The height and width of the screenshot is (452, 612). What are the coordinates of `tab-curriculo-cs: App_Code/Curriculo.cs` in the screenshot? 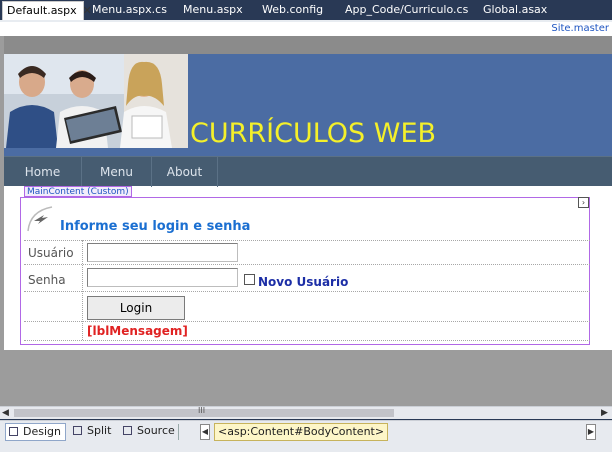 It's located at (406, 10).